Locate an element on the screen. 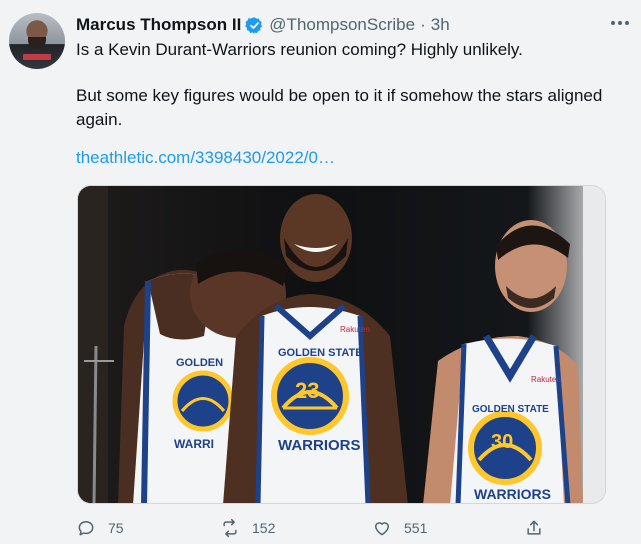 This screenshot has height=544, width=641. share-button is located at coordinates (540, 528).